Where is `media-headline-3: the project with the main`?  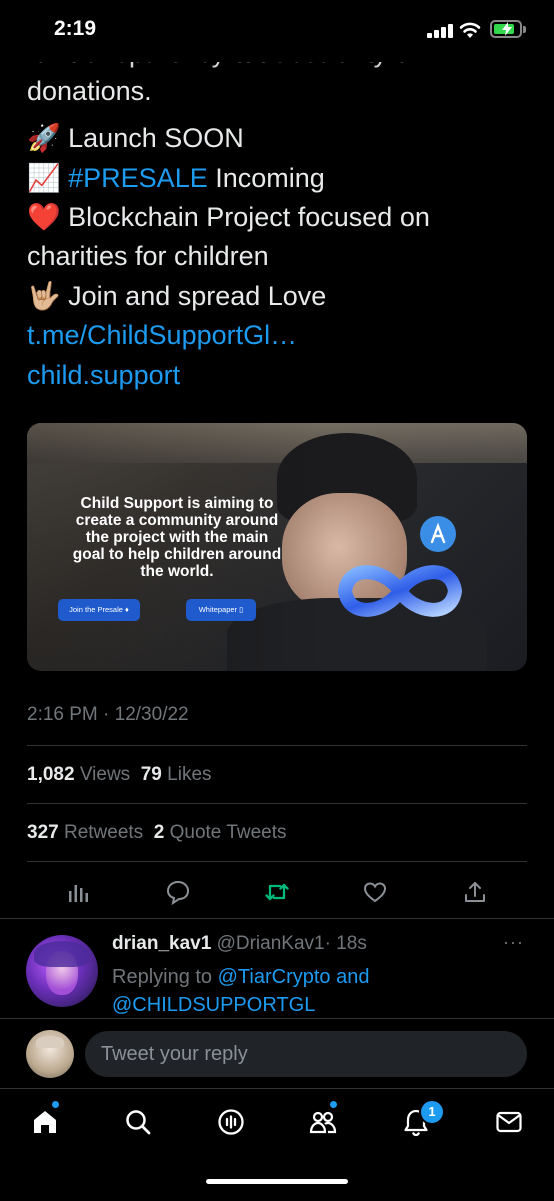
media-headline-3: the project with the main is located at coordinates (177, 537).